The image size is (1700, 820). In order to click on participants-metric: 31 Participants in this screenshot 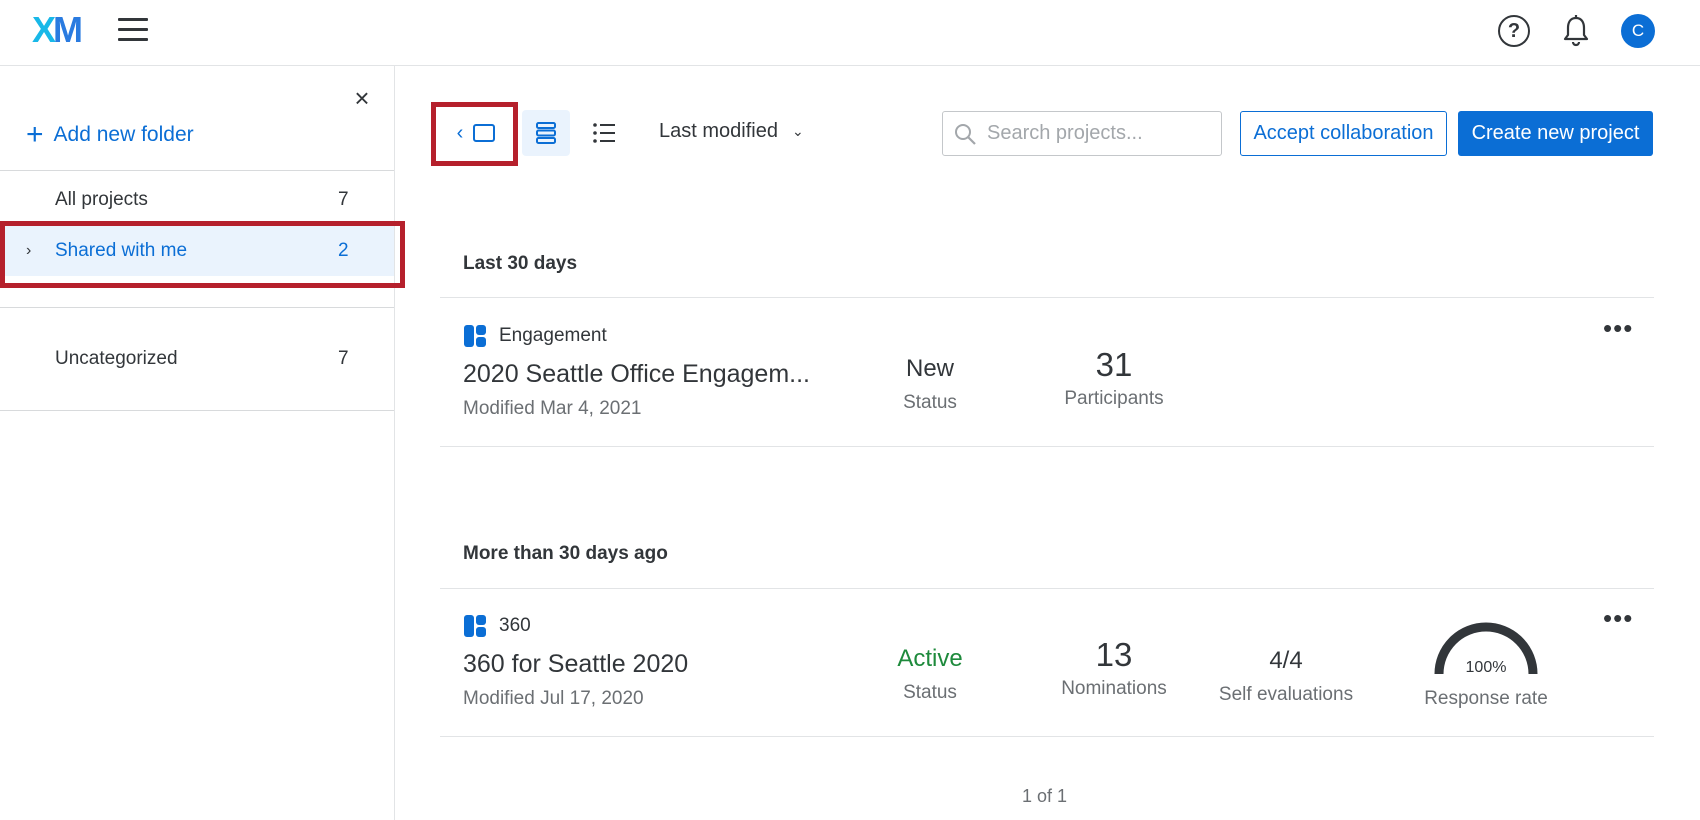, I will do `click(1114, 379)`.